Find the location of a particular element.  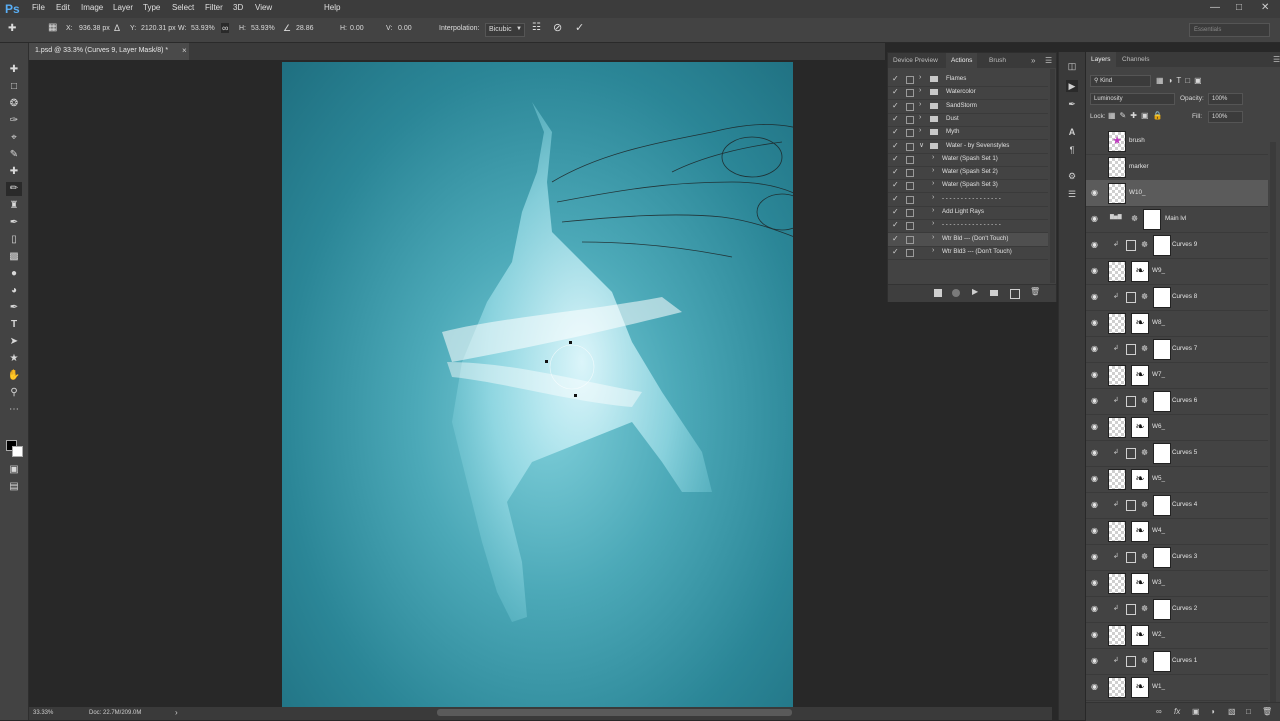

tab-channels: Channels is located at coordinates (1135, 59).